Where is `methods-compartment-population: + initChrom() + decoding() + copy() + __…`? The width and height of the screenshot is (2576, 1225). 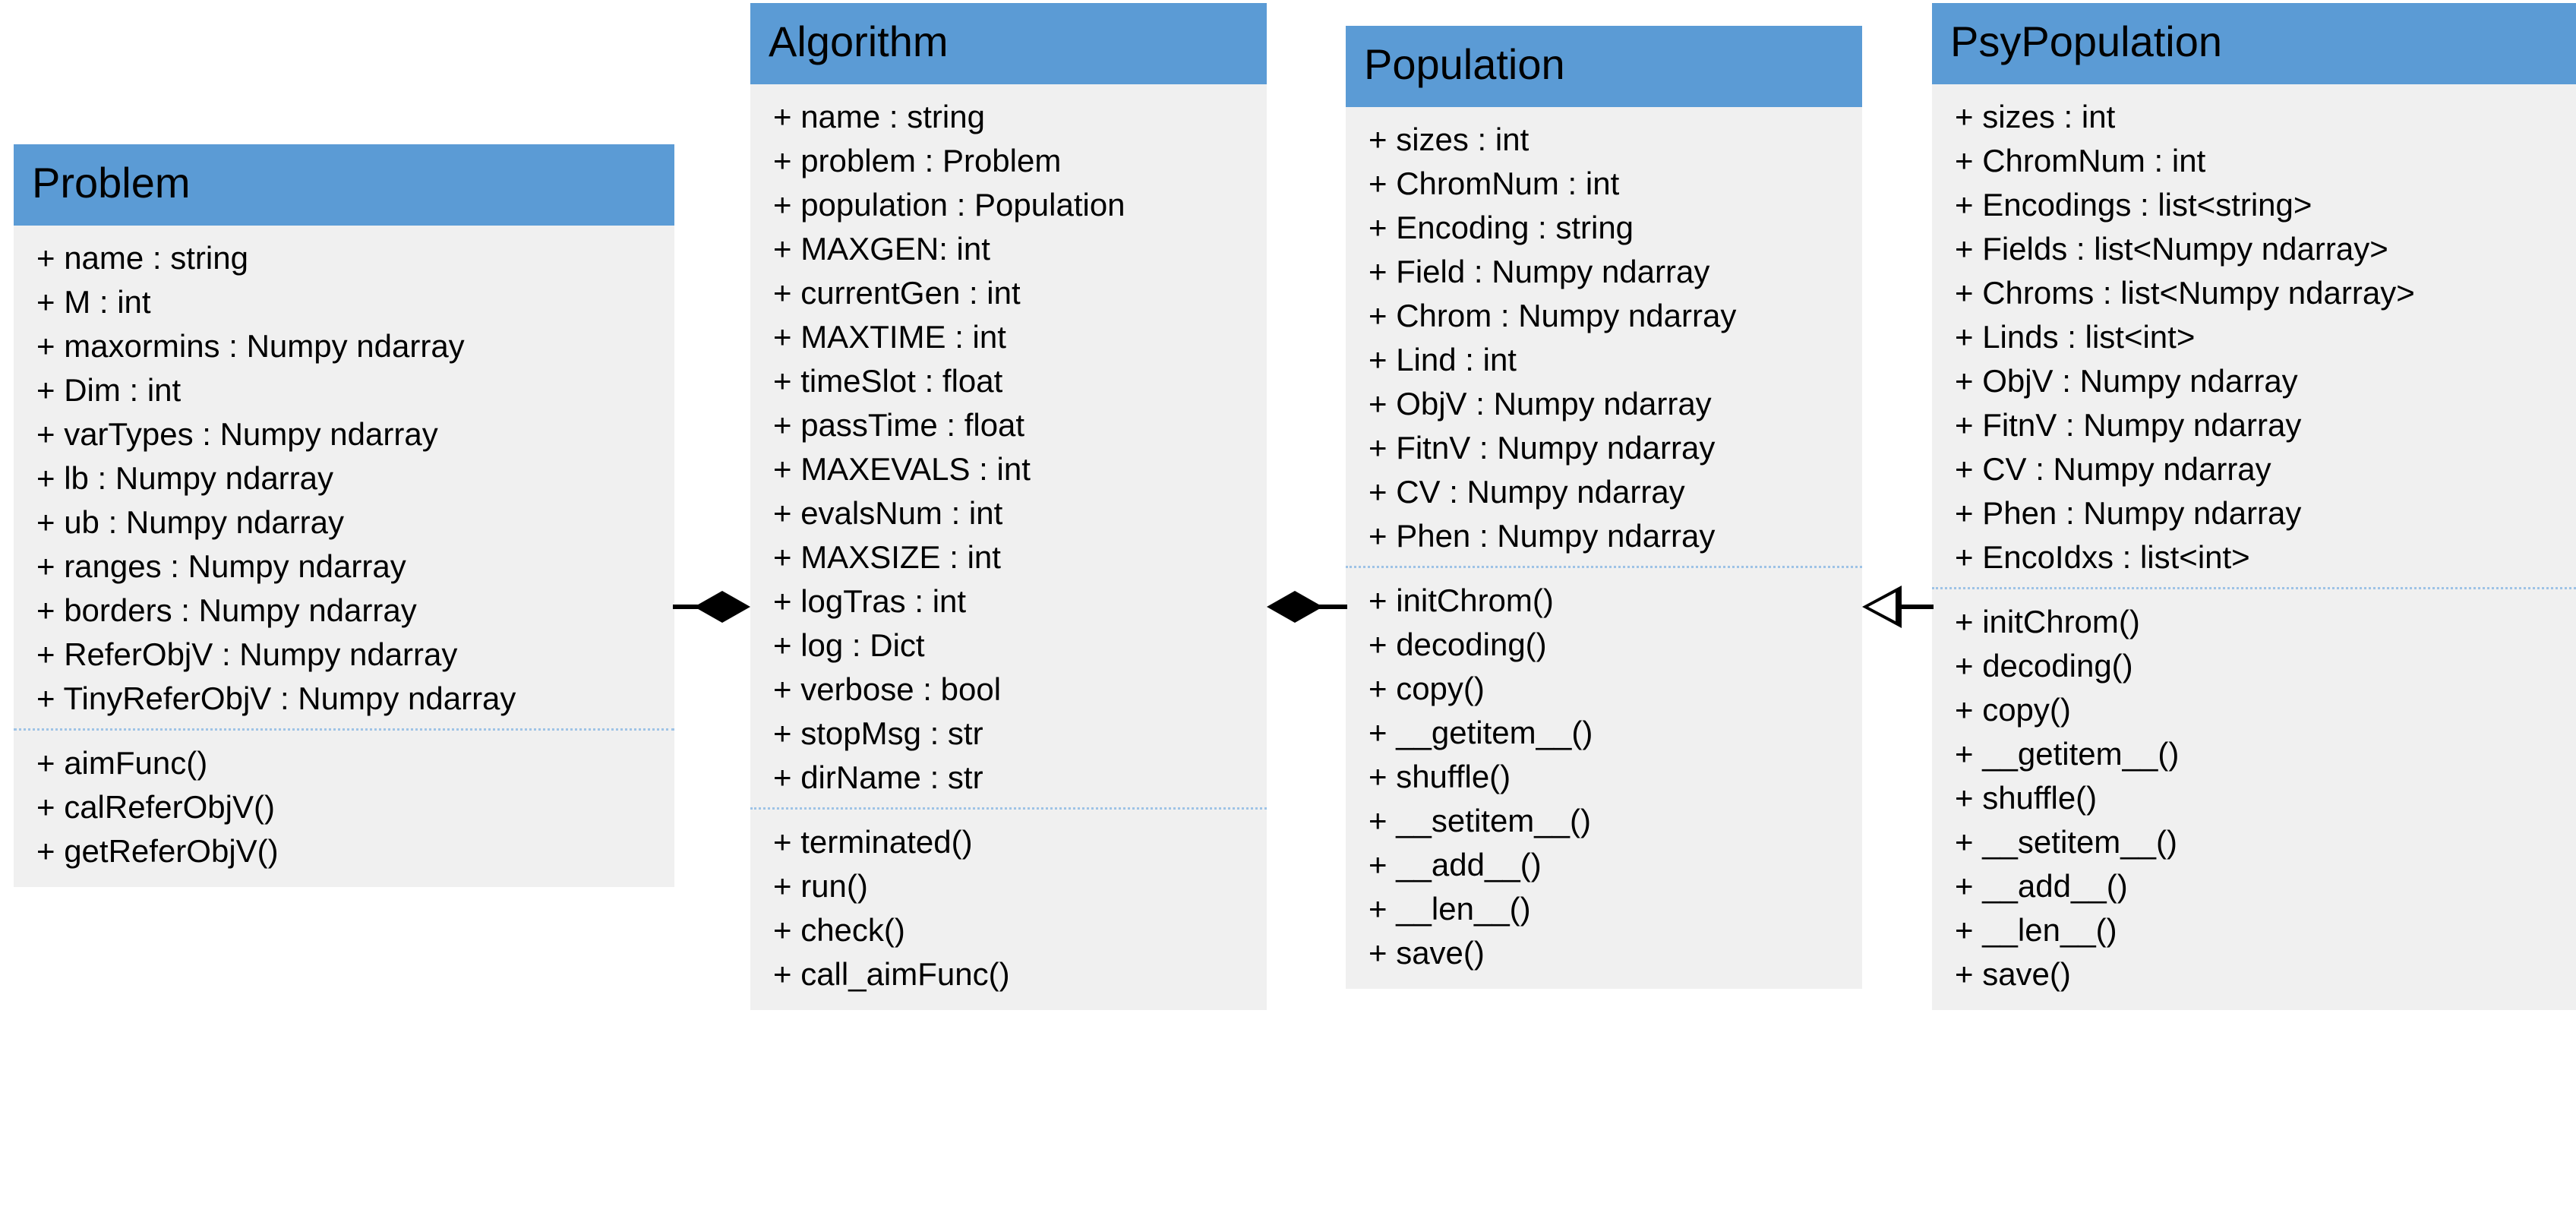
methods-compartment-population: + initChrom() + decoding() + copy() + __… is located at coordinates (1604, 770).